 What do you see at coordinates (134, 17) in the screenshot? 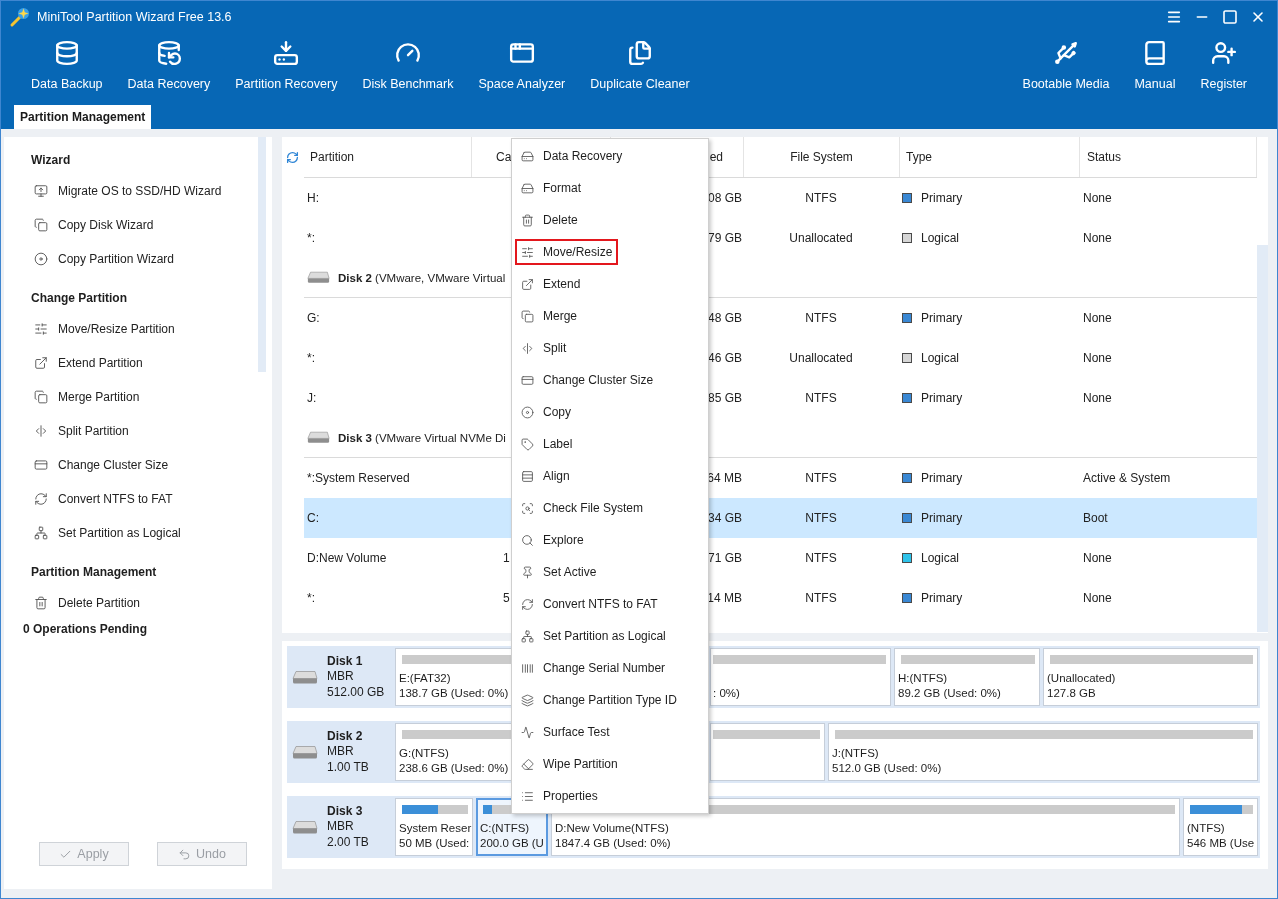
I see `window-title: MiniTool Partition Wizard Free 13.6` at bounding box center [134, 17].